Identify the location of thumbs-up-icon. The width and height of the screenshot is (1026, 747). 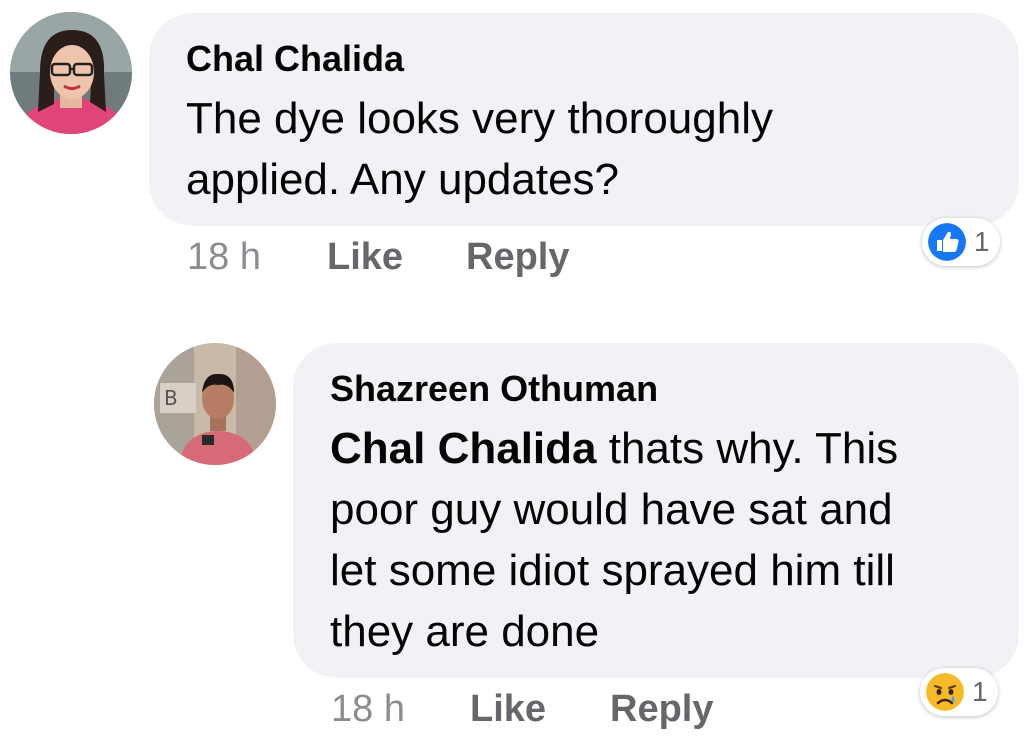
(947, 242).